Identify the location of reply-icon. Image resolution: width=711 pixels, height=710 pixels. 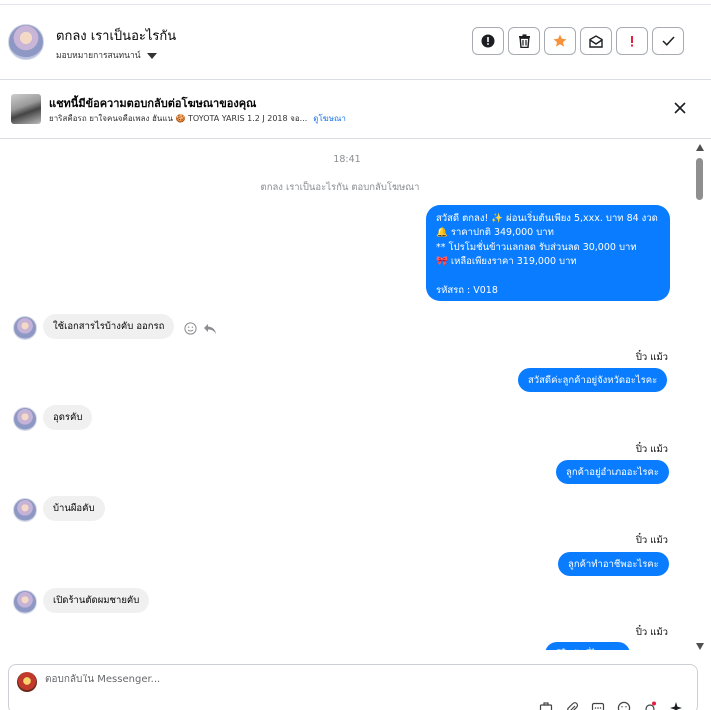
(210, 329).